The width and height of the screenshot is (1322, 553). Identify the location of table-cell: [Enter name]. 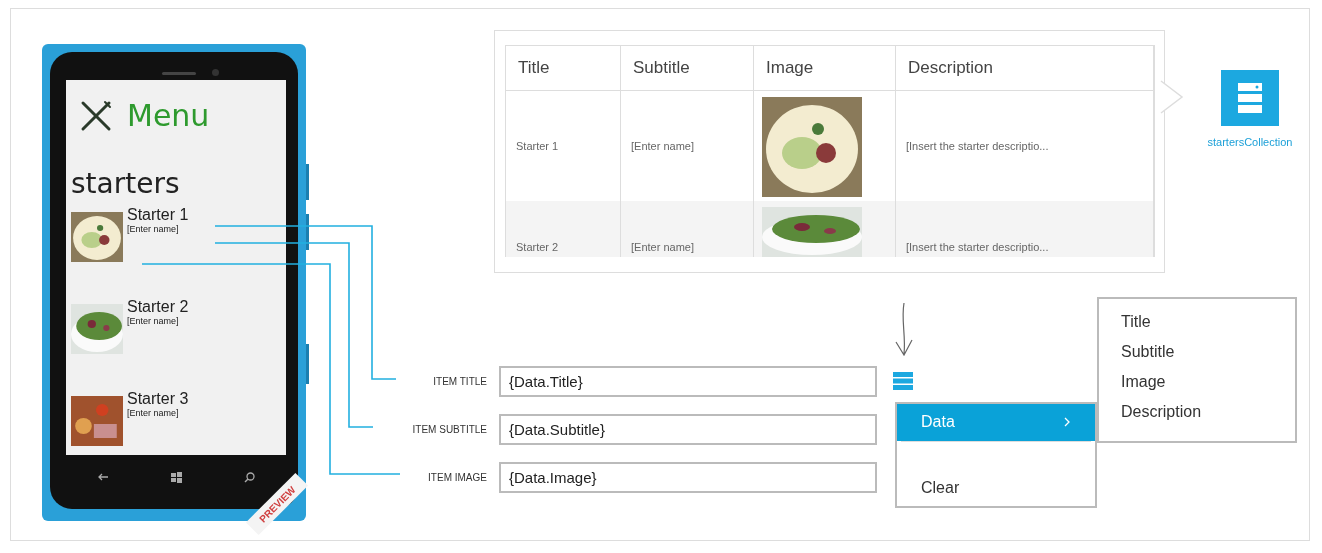
(687, 229).